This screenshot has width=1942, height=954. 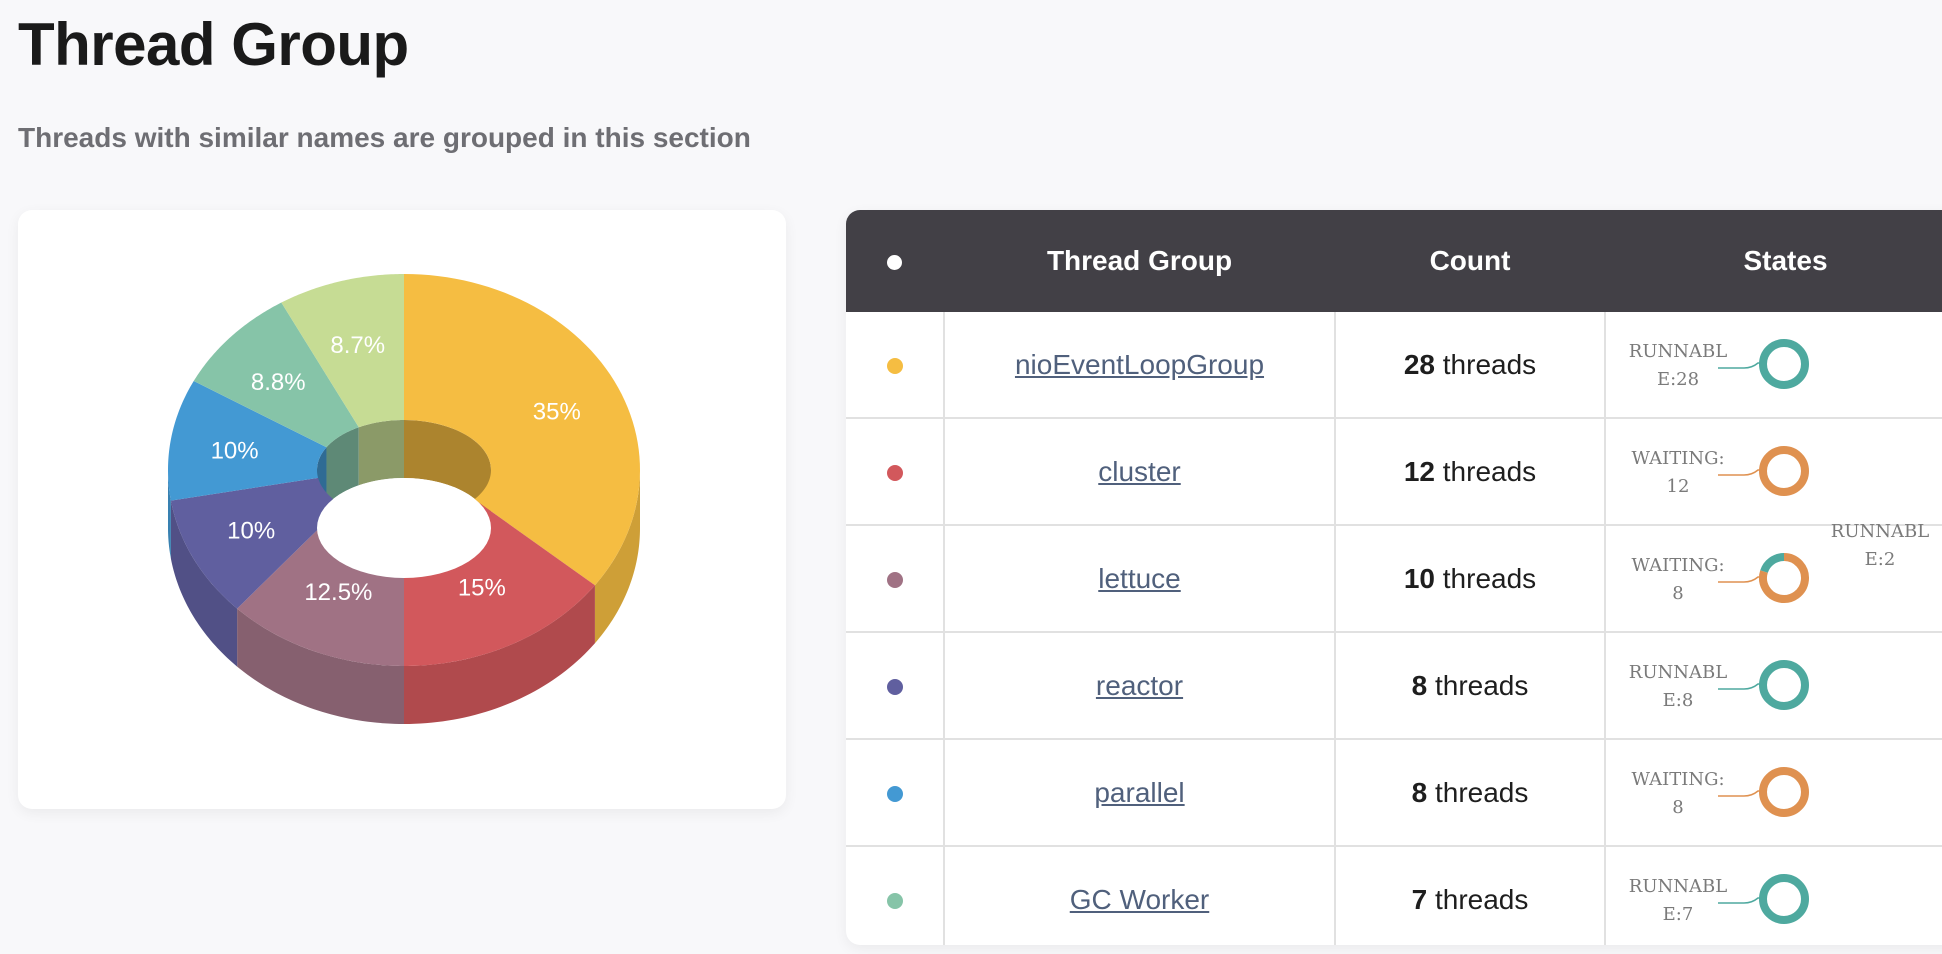 I want to click on group-name-cell: parallel, so click(x=1140, y=793).